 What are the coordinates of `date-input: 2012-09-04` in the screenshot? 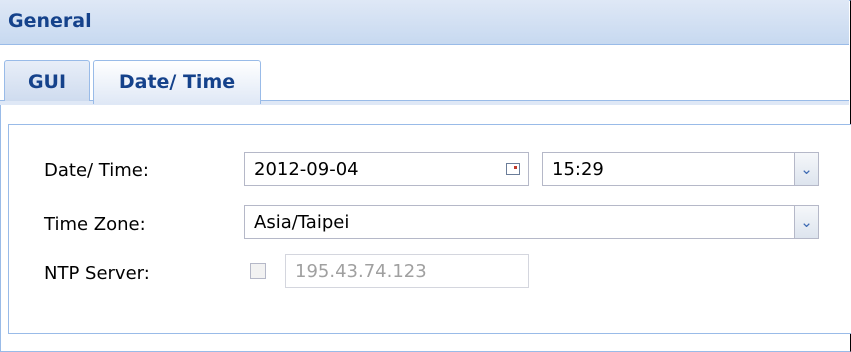 It's located at (386, 169).